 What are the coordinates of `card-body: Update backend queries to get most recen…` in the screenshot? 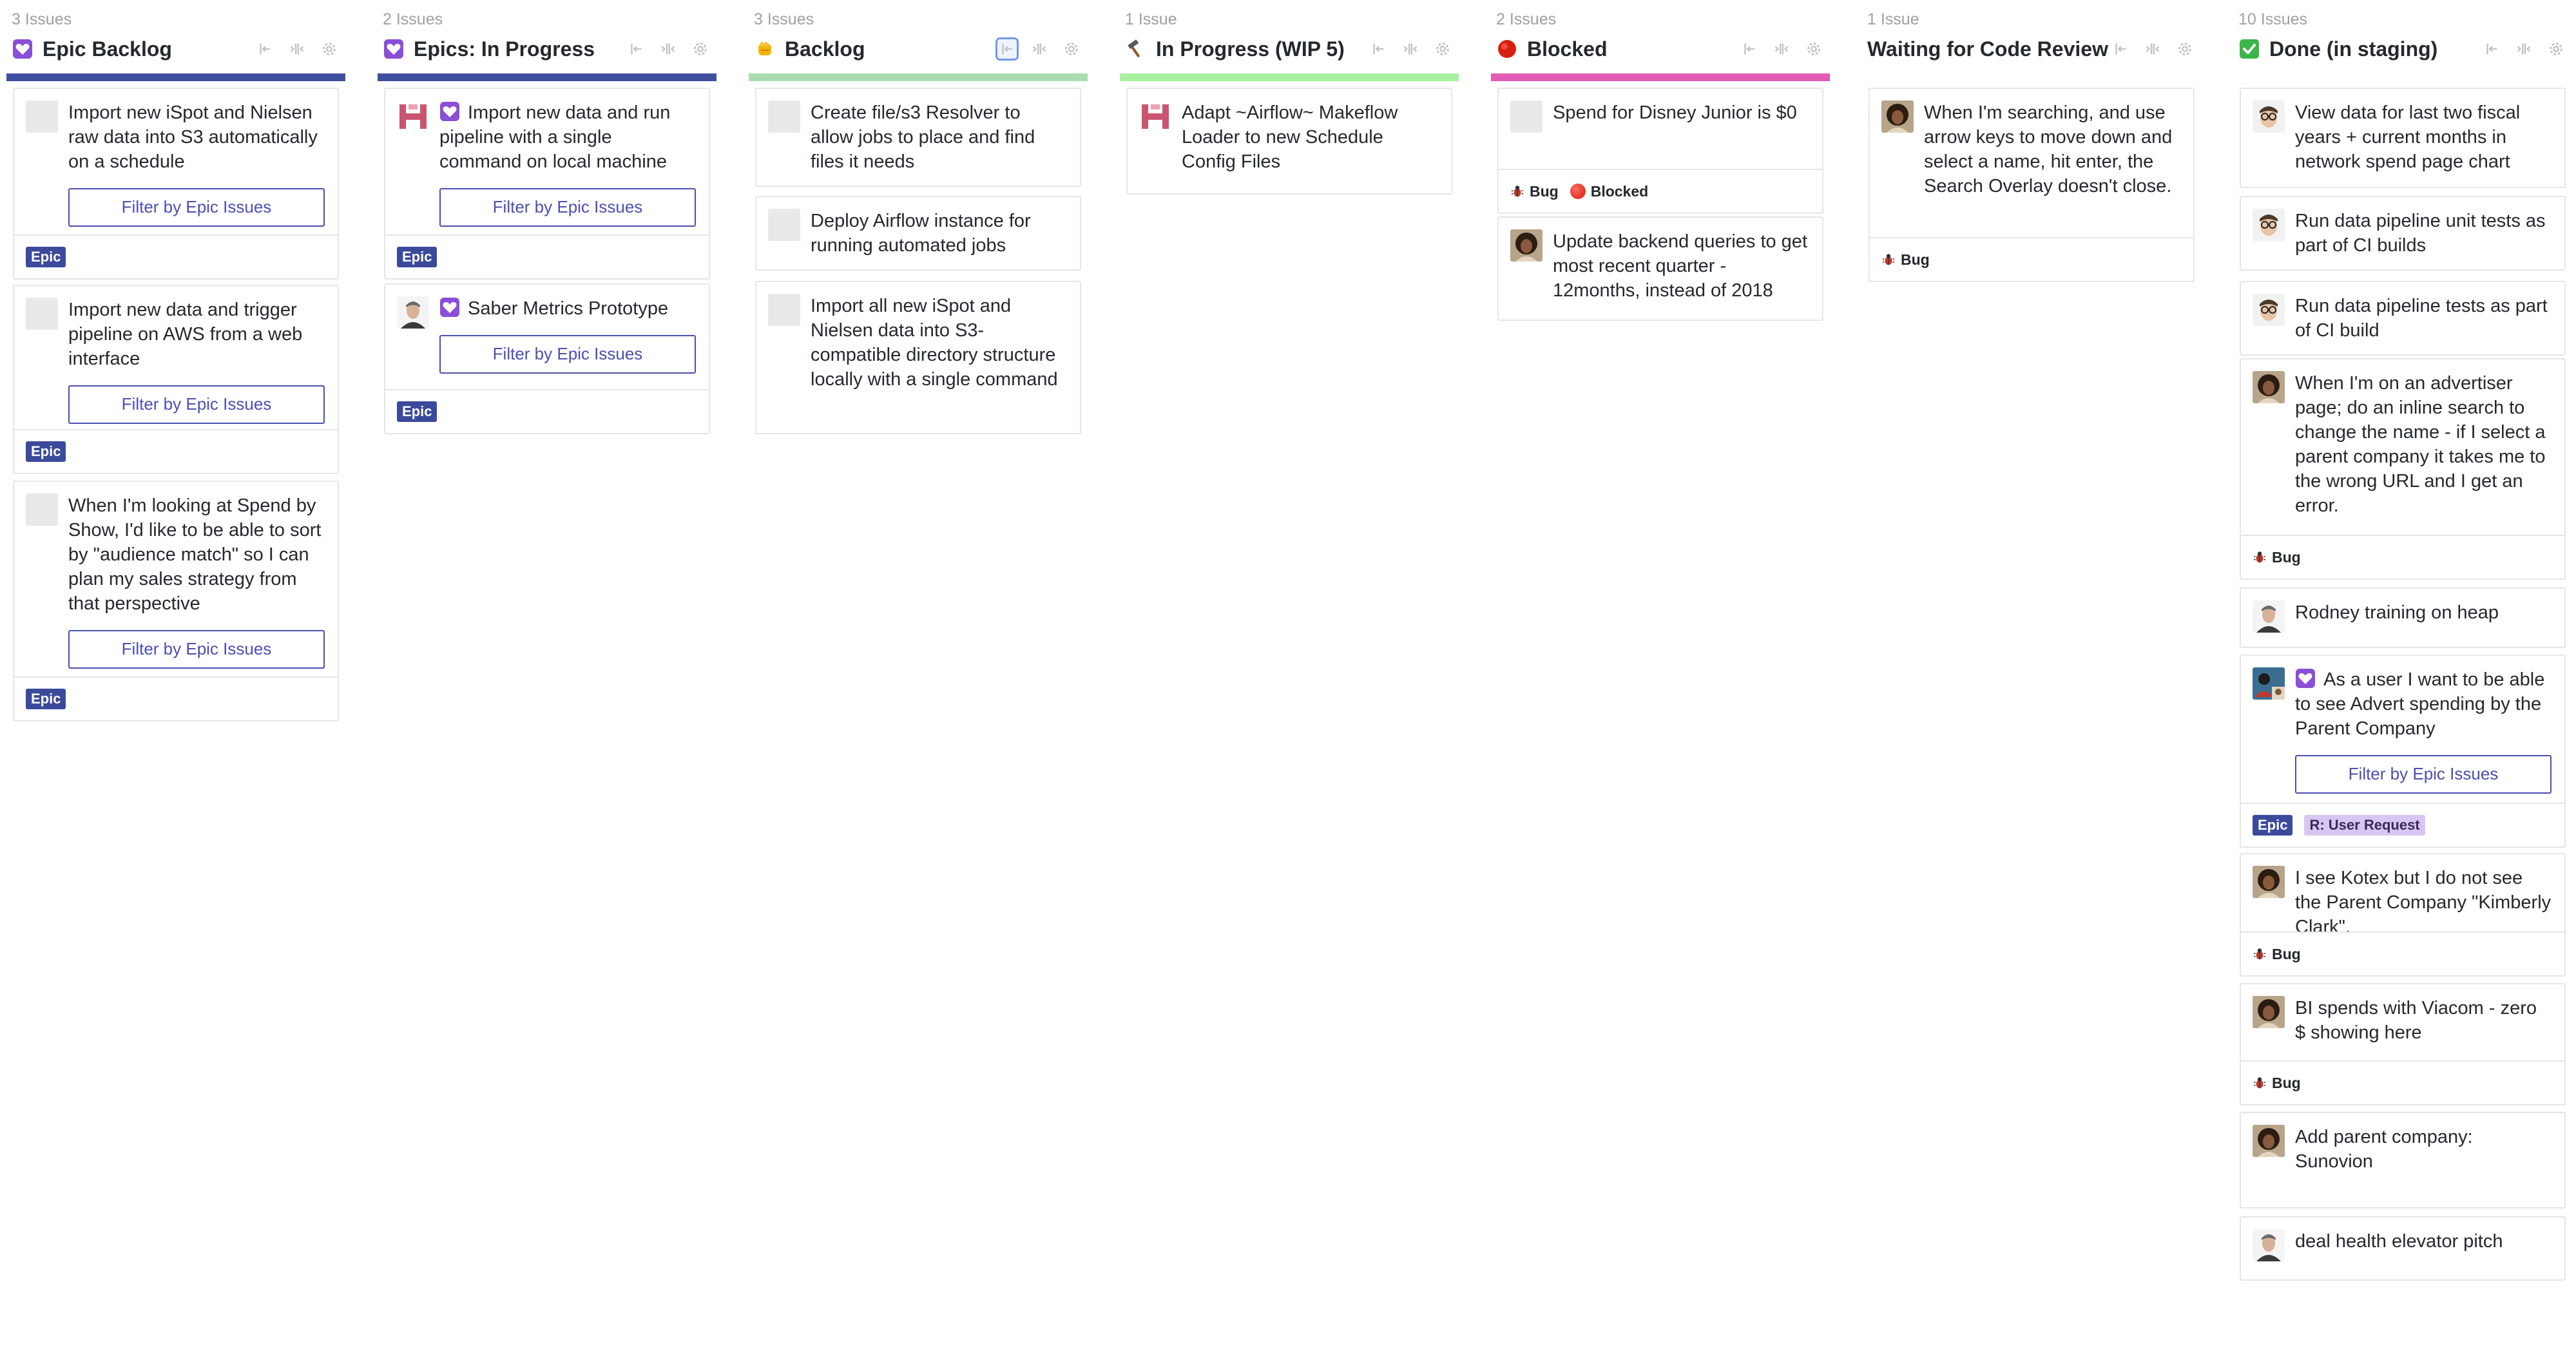 It's located at (1661, 267).